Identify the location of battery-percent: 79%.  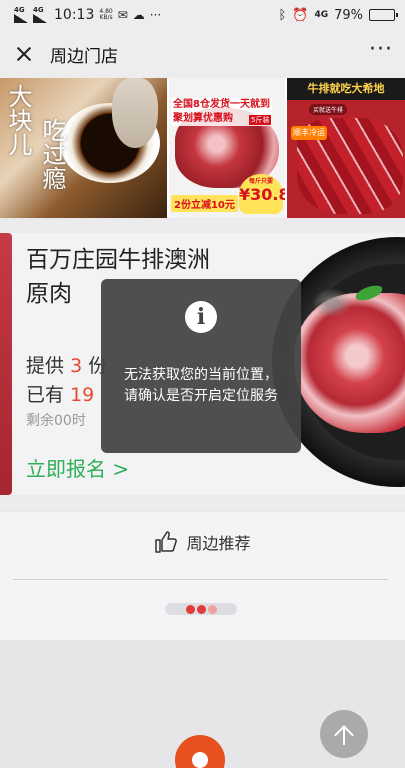
(348, 15).